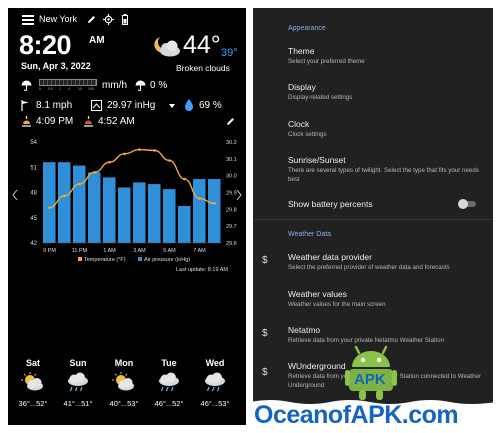 This screenshot has width=500, height=433. I want to click on precip-scale-2: 1, so click(60, 89).